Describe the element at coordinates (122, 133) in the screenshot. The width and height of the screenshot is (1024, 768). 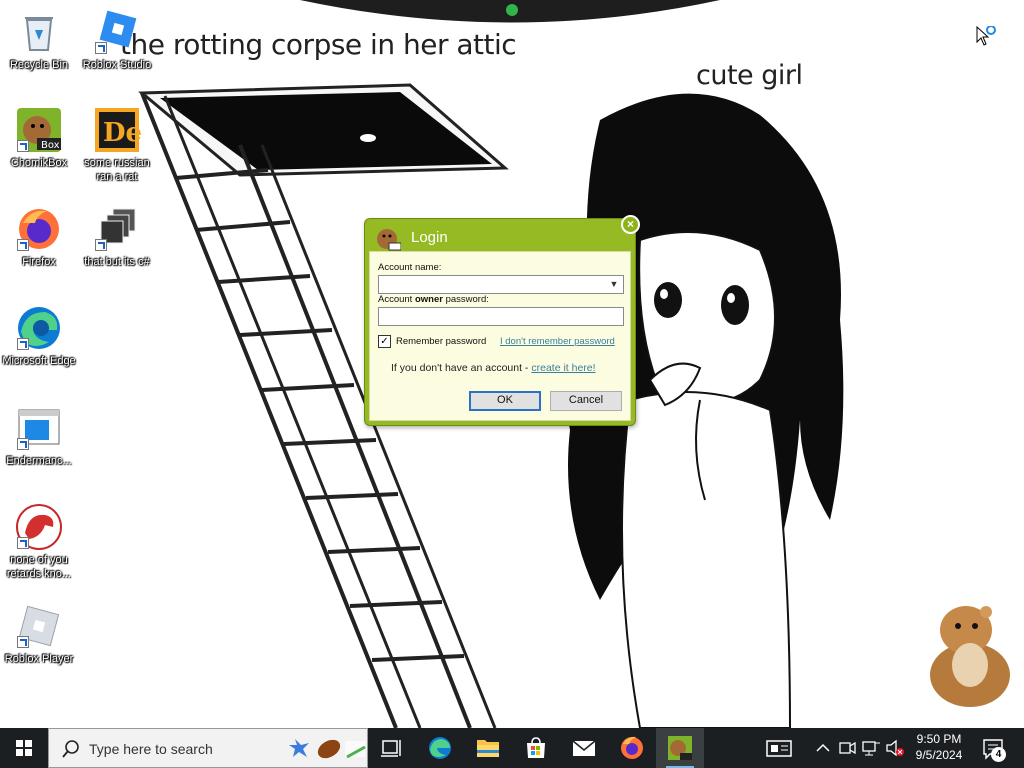
I see `svg-text: De` at that location.